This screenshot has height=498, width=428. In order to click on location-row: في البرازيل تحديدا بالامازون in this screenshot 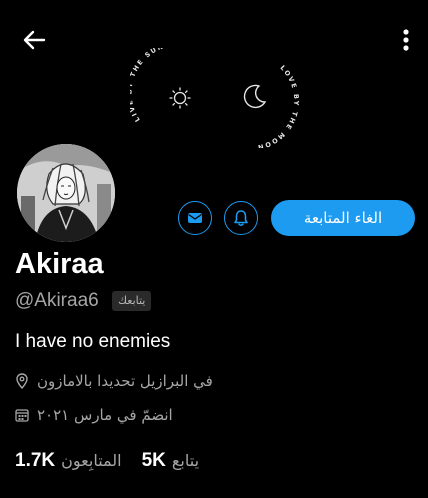, I will do `click(114, 381)`.